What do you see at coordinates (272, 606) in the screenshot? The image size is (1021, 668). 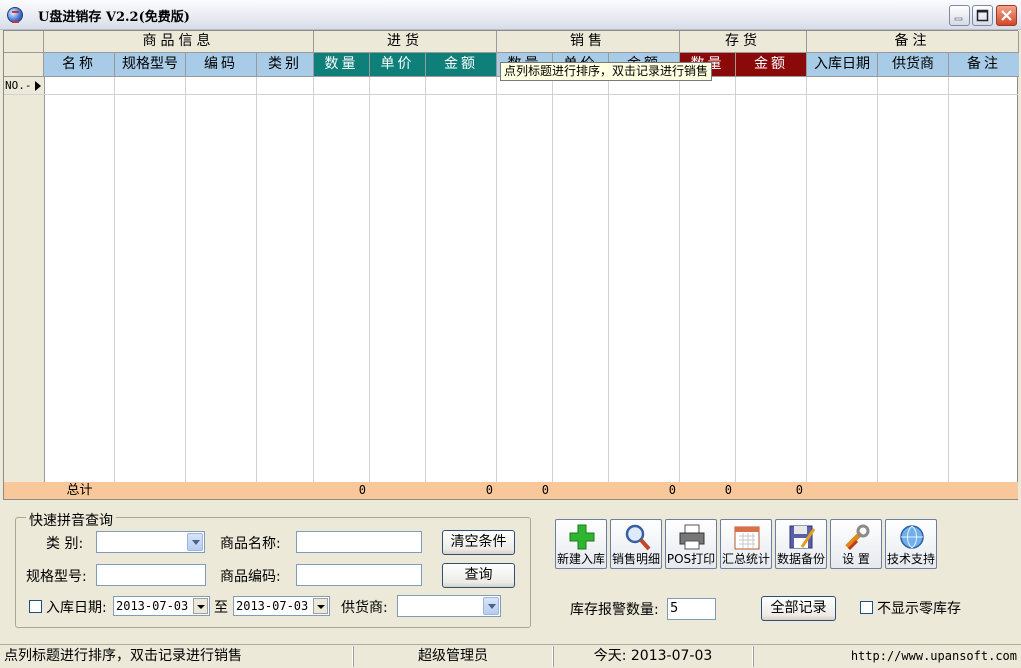 I see `date-to-value: 2013-07-03` at bounding box center [272, 606].